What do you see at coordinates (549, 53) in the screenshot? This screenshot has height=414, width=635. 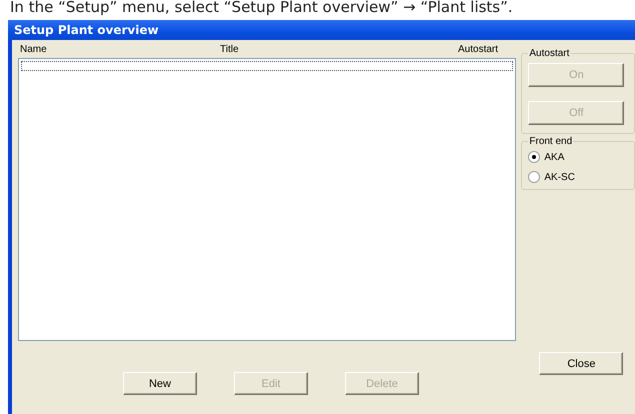 I see `group-label: Autostart` at bounding box center [549, 53].